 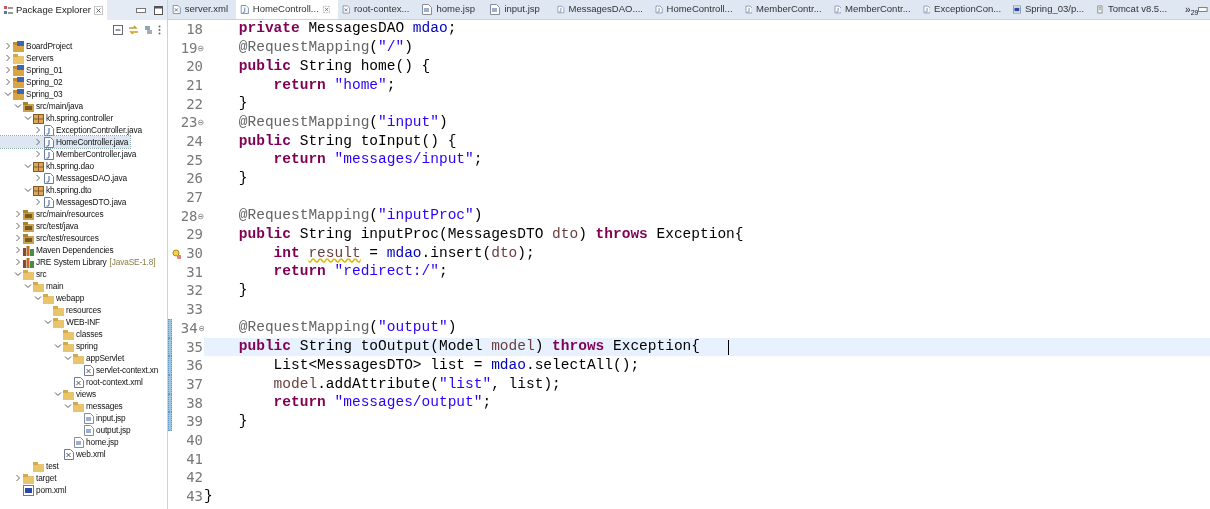 I want to click on code-line: List<MessagesDTO> list = mdao.selectAll();, so click(x=456, y=365).